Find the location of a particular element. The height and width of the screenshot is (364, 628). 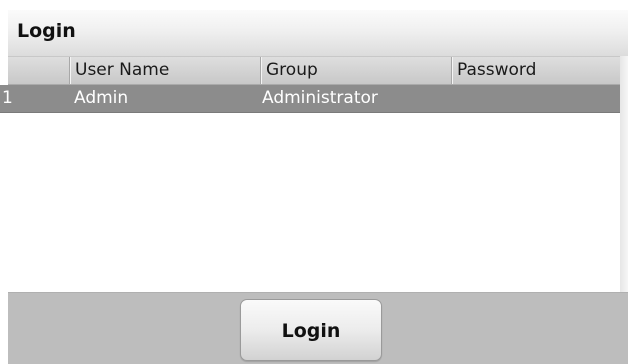

column-header-password: Password is located at coordinates (497, 70).